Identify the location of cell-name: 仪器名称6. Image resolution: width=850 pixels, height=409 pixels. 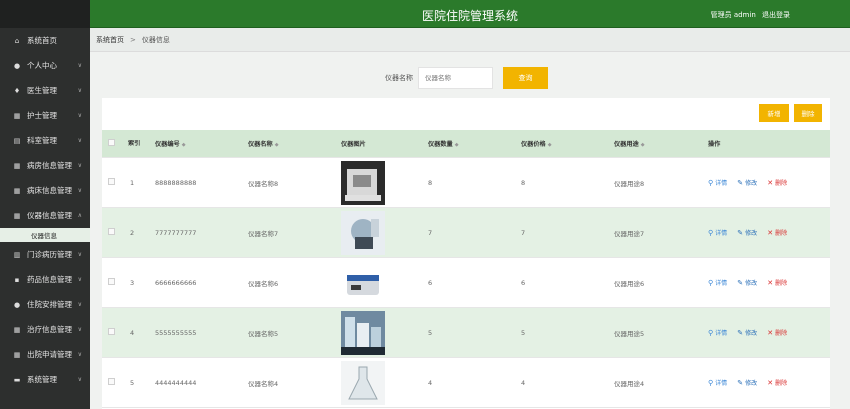
(263, 283).